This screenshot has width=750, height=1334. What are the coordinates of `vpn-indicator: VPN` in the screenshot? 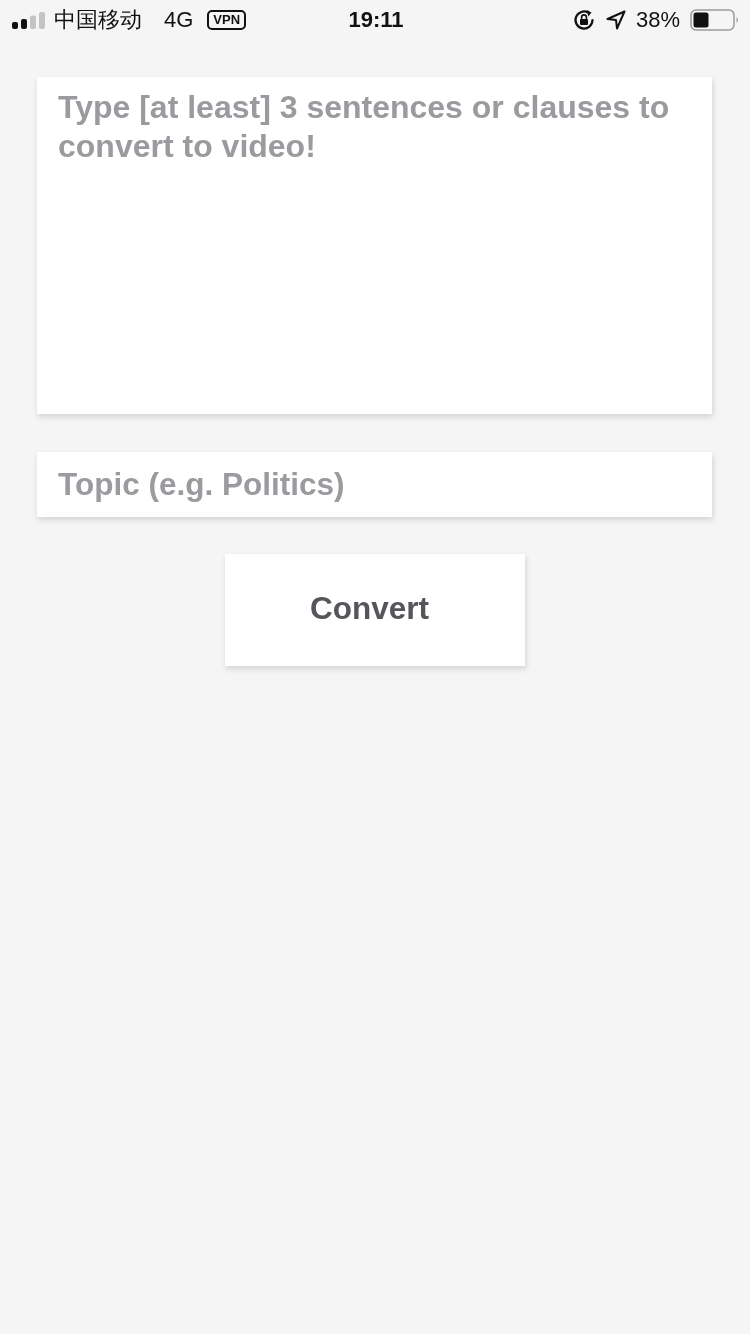 It's located at (227, 20).